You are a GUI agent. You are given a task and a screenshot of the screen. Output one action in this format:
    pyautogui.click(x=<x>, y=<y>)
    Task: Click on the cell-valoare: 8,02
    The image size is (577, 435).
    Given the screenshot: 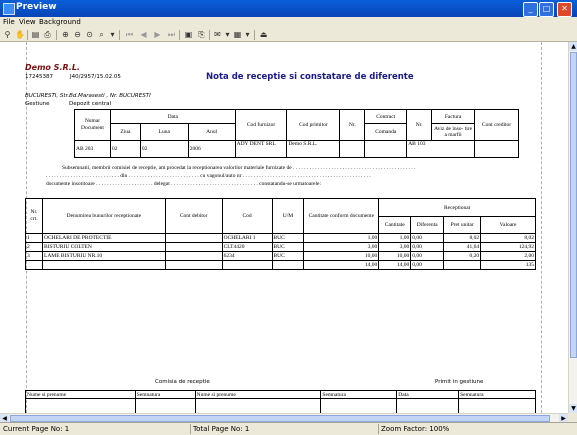 What is the action you would take?
    pyautogui.click(x=508, y=238)
    